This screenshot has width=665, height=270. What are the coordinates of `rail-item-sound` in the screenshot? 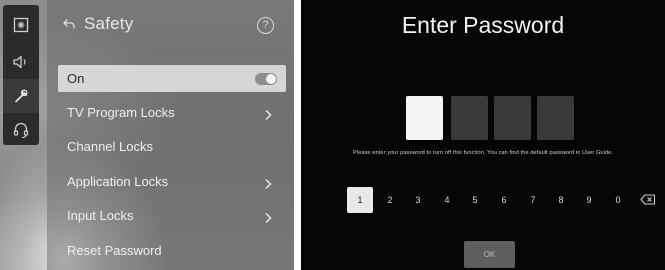 It's located at (21, 62).